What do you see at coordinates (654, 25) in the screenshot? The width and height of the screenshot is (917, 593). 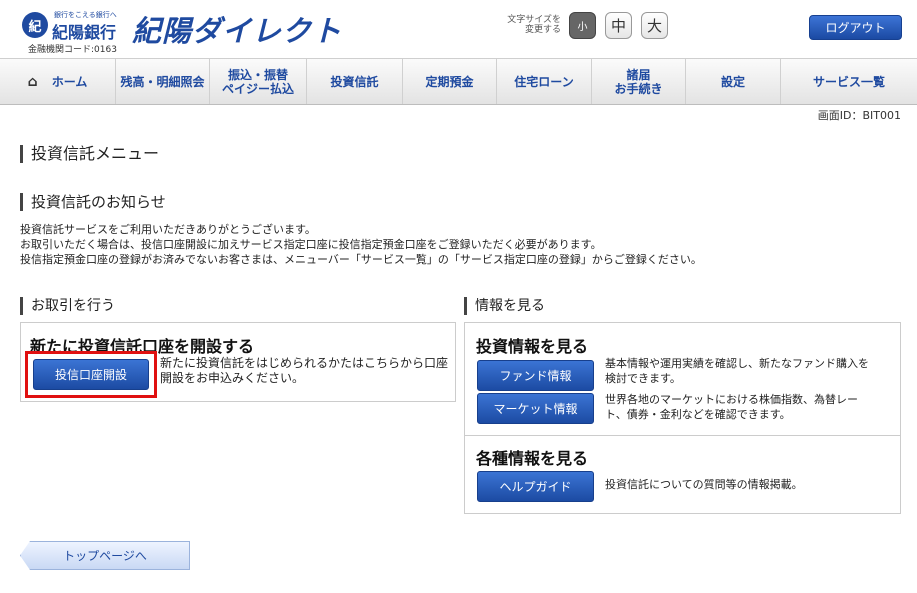 I see `font-size-large-button: 大` at bounding box center [654, 25].